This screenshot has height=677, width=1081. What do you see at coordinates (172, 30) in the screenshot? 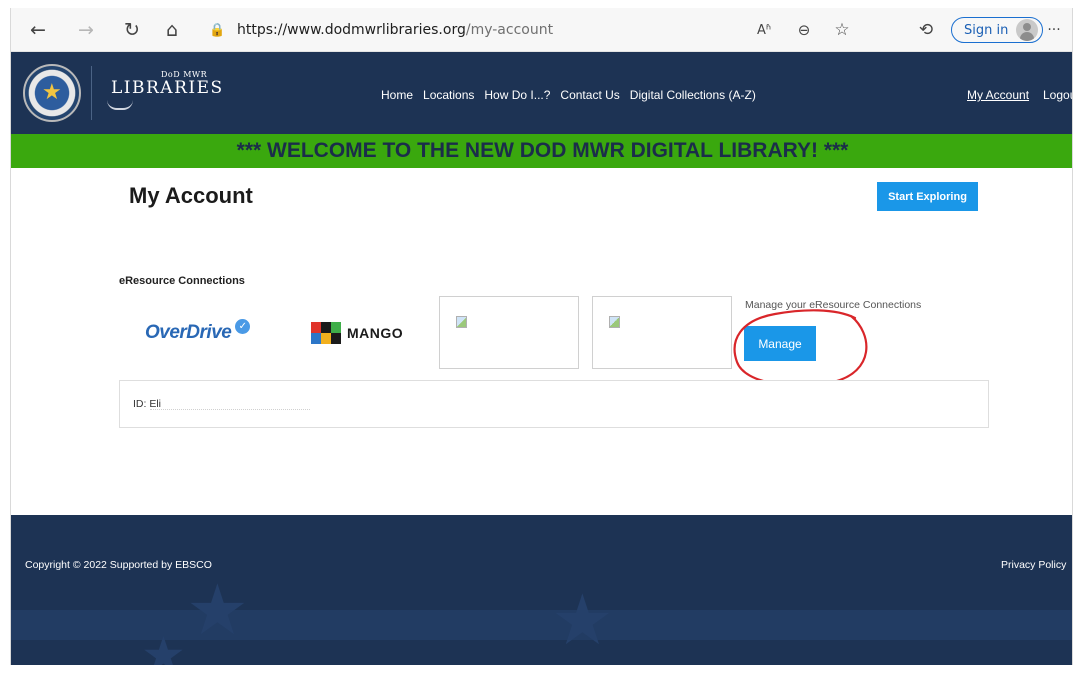
I see `home-icon: ⌂` at bounding box center [172, 30].